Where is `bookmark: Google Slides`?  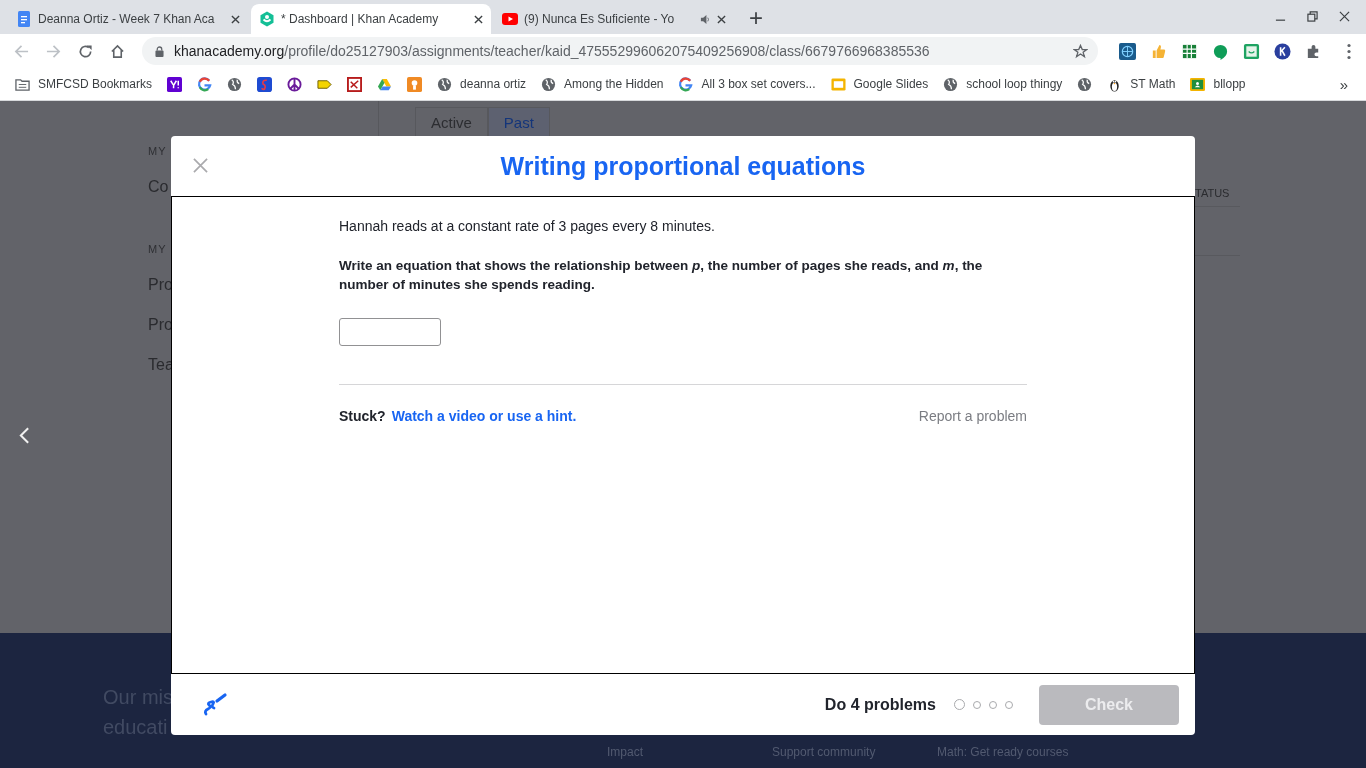
bookmark: Google Slides is located at coordinates (879, 84).